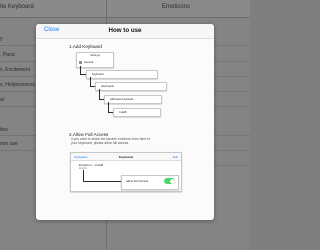  What do you see at coordinates (89, 62) in the screenshot?
I see `general-label: General` at bounding box center [89, 62].